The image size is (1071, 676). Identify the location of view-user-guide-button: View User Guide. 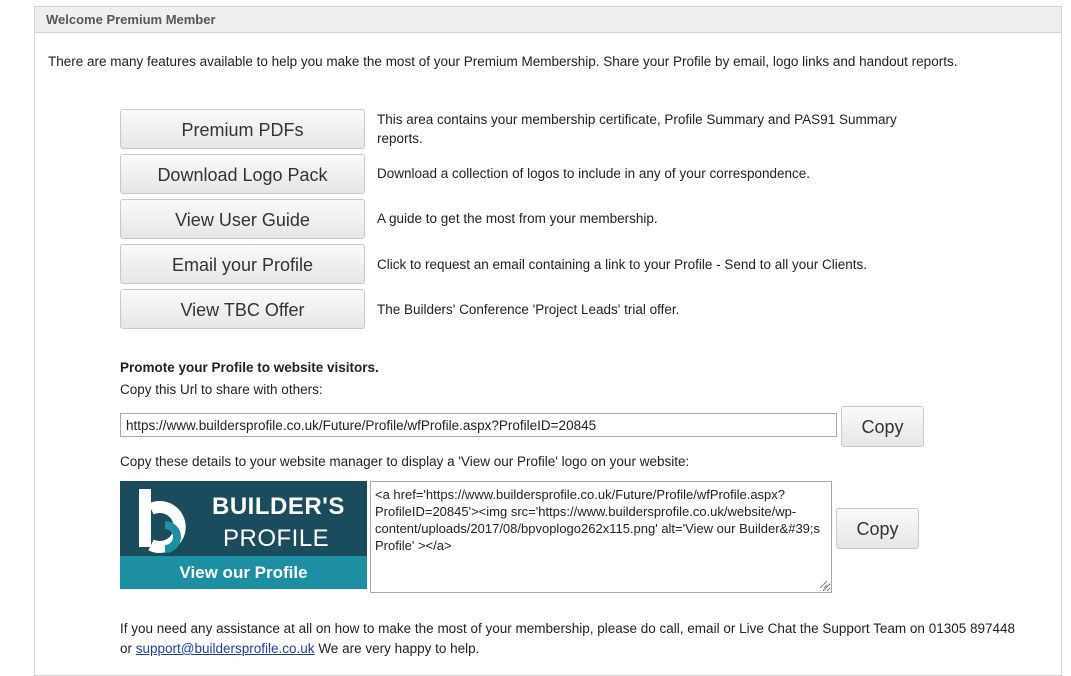
(242, 219).